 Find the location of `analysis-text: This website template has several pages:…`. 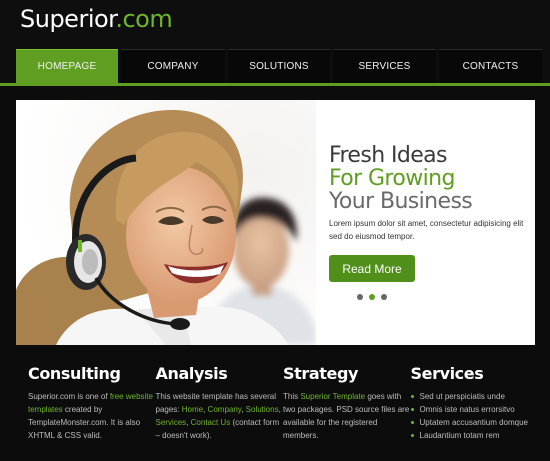

analysis-text: This website template has several pages:… is located at coordinates (220, 416).